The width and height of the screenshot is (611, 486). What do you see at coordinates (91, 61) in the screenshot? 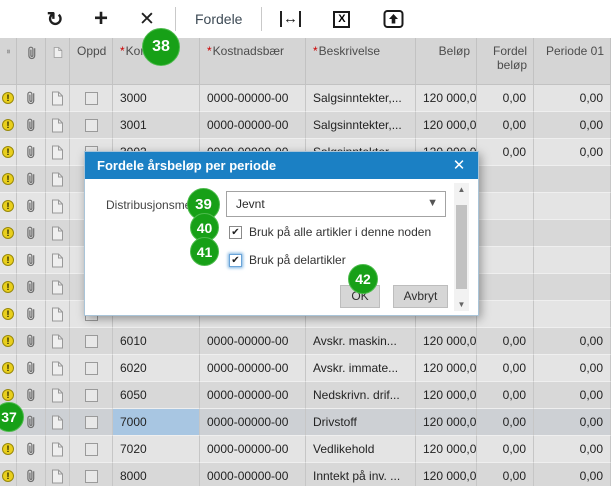
I see `column-header-oppd: Oppd` at bounding box center [91, 61].